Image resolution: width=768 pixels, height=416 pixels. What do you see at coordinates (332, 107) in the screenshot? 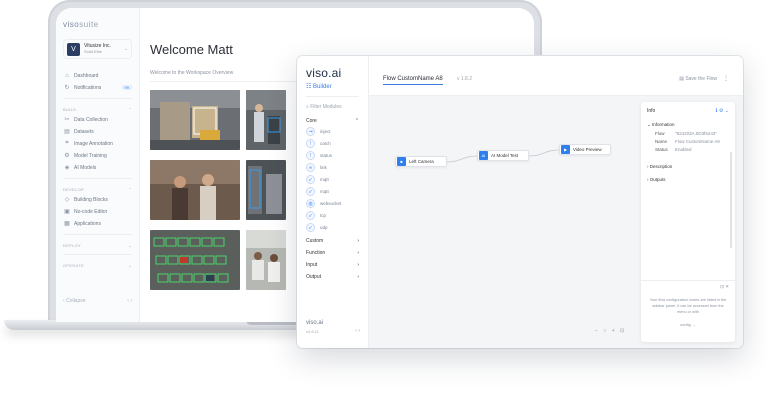
I see `filter-modules-input: ⌕ Filter Modules` at bounding box center [332, 107].